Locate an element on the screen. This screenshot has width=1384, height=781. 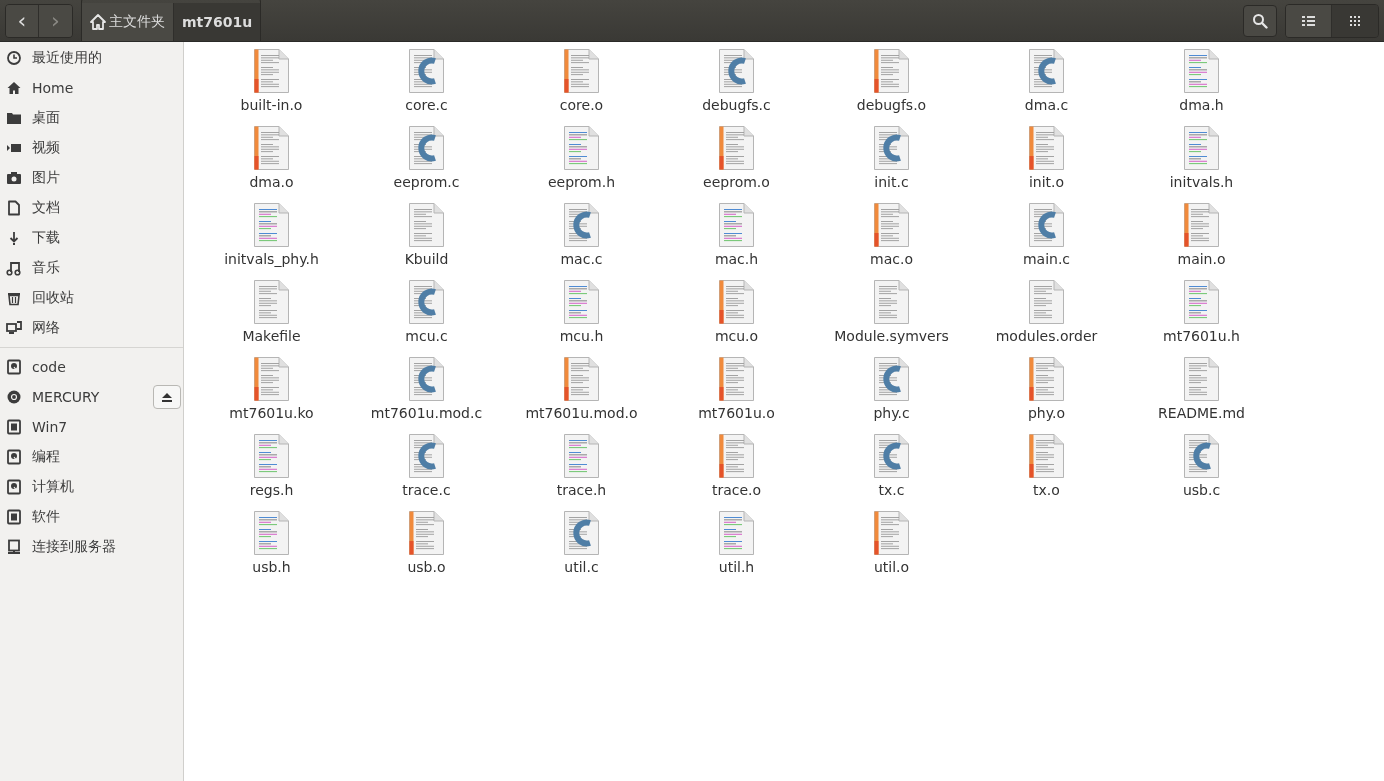
file-item: mcu.o is located at coordinates (736, 318).